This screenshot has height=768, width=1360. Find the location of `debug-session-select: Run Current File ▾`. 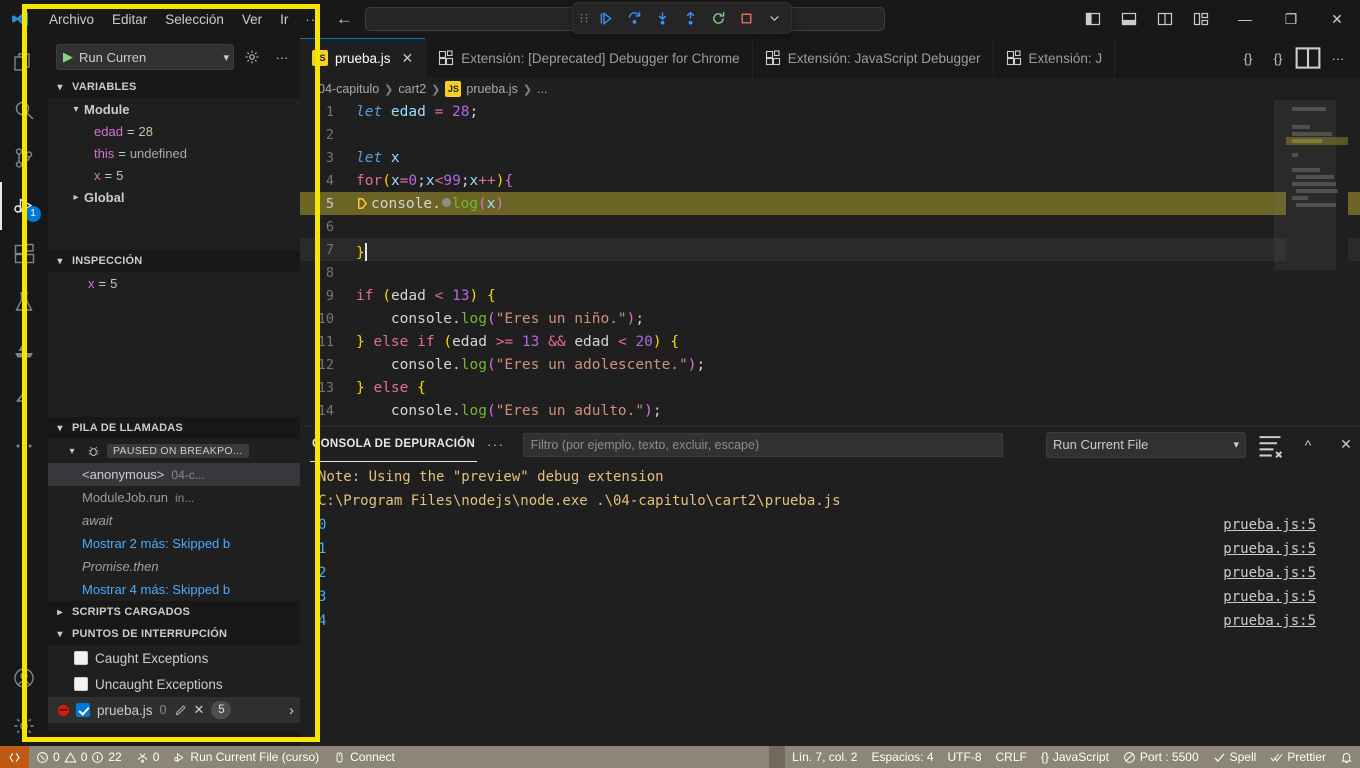

debug-session-select: Run Current File ▾ is located at coordinates (1146, 444).